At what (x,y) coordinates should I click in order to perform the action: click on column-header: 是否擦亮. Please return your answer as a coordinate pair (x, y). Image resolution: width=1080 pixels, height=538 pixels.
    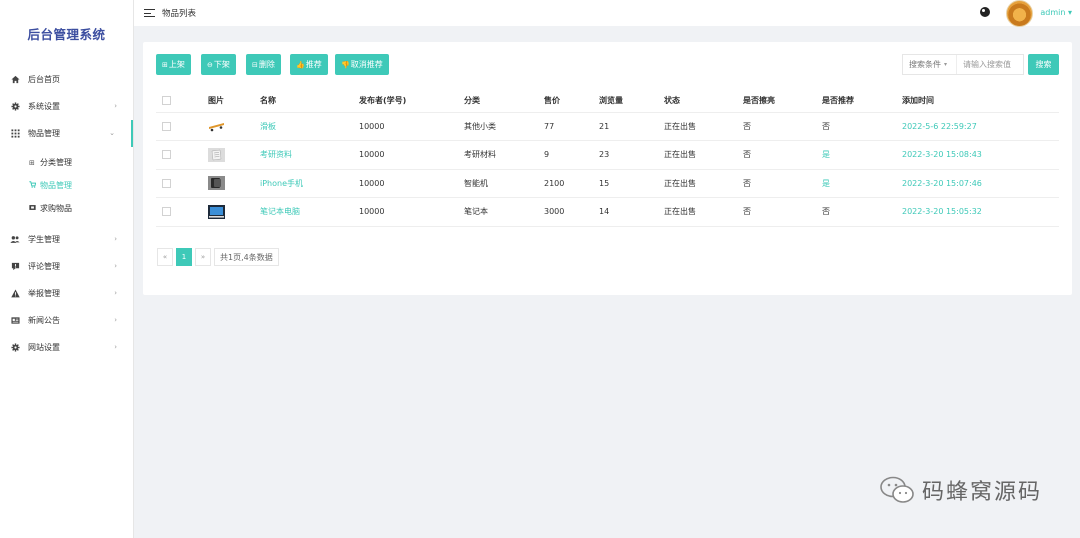
    Looking at the image, I should click on (782, 101).